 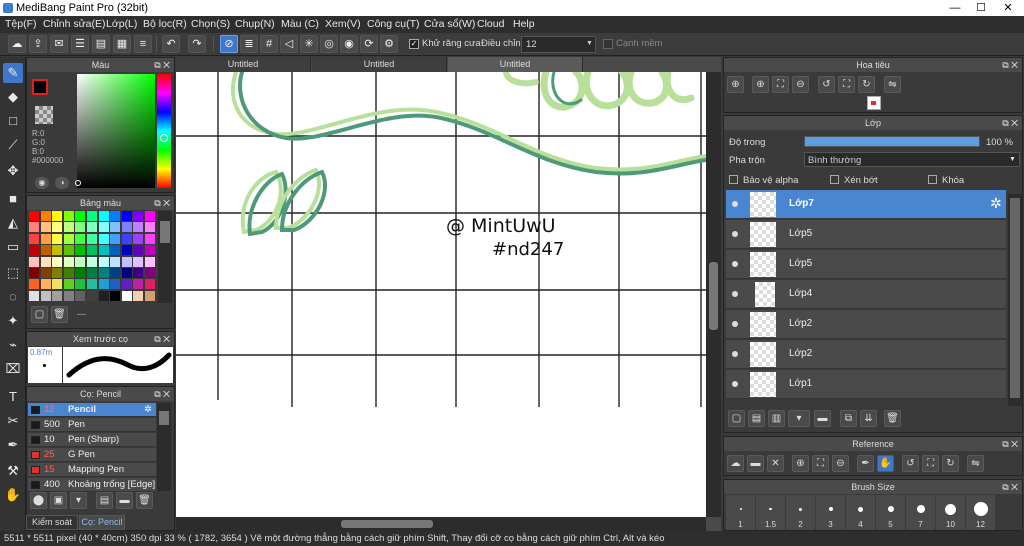 I want to click on hue-slider, so click(x=164, y=131).